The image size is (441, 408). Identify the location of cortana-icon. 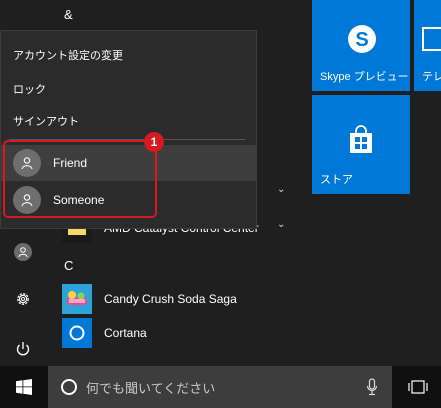
(77, 333).